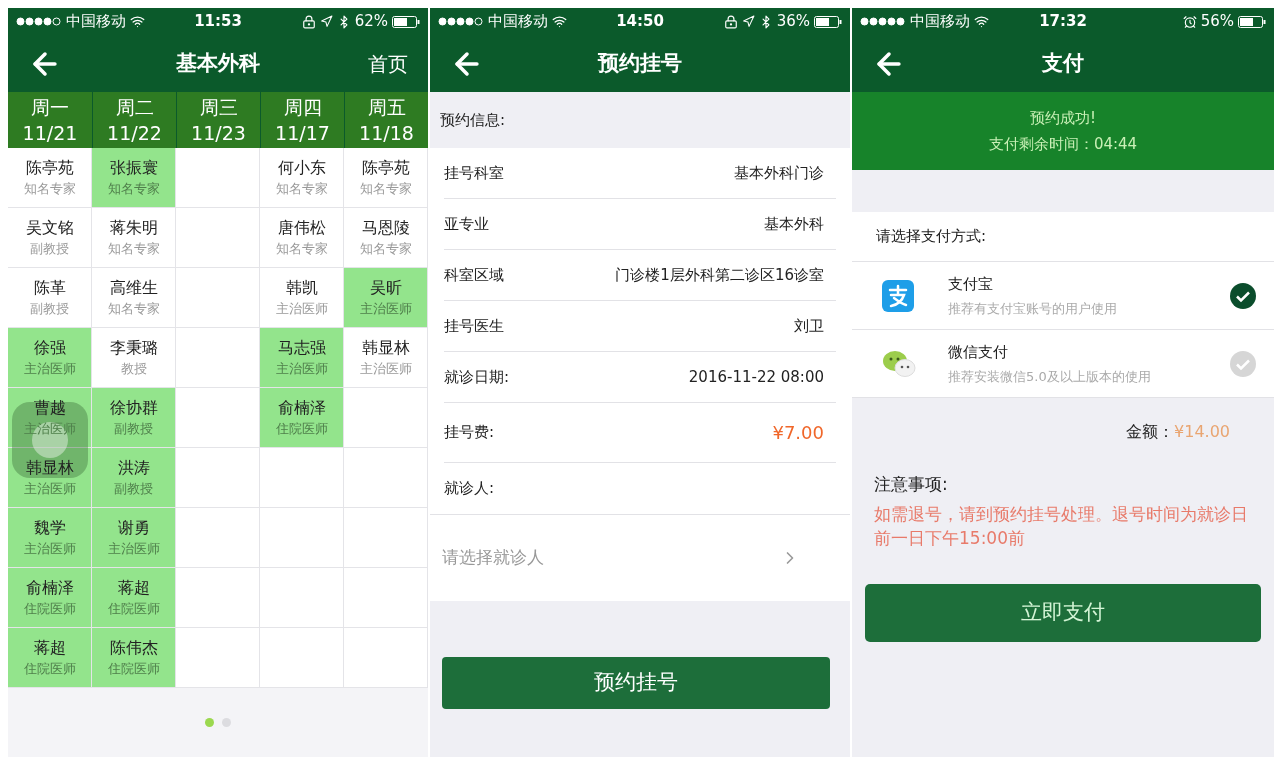  I want to click on field-value: 2016-11-22 08:00, so click(756, 377).